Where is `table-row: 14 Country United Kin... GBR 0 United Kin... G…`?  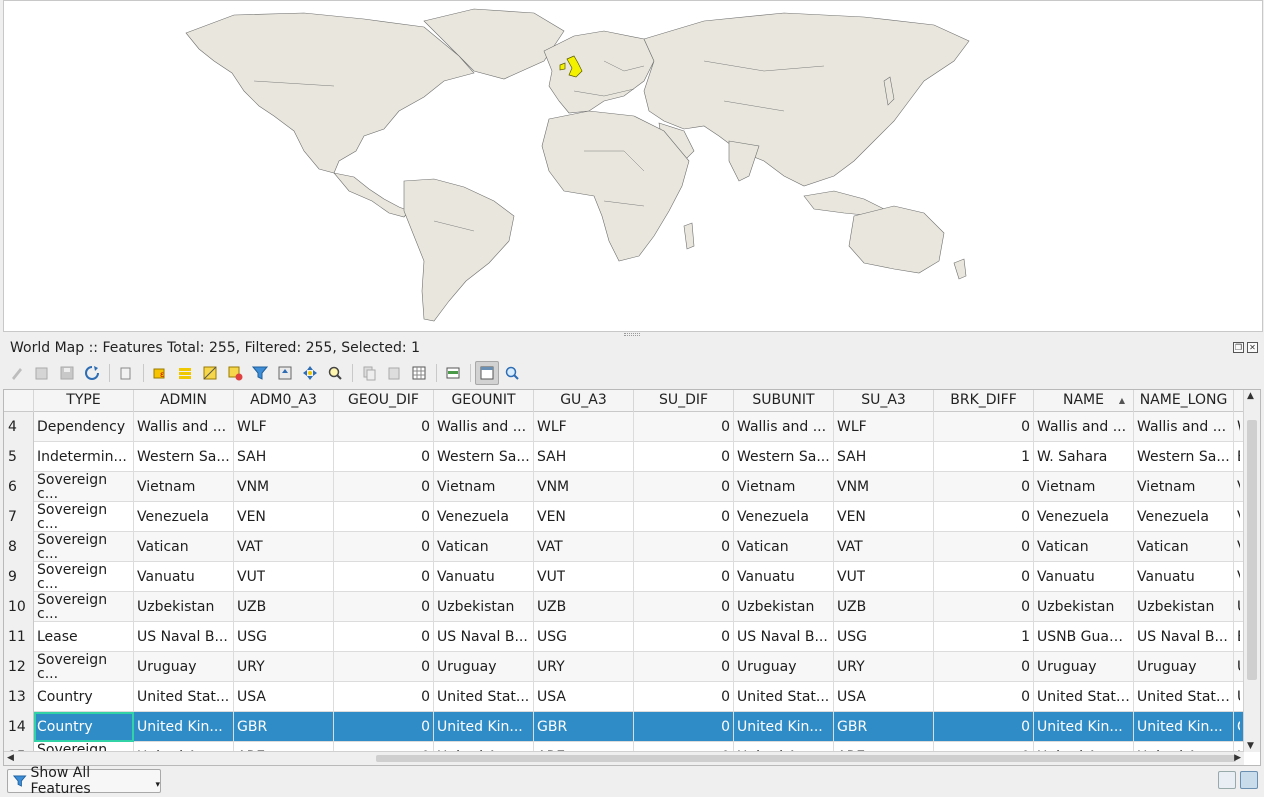
table-row: 14 Country United Kin... GBR 0 United Kin... G… is located at coordinates (624, 727).